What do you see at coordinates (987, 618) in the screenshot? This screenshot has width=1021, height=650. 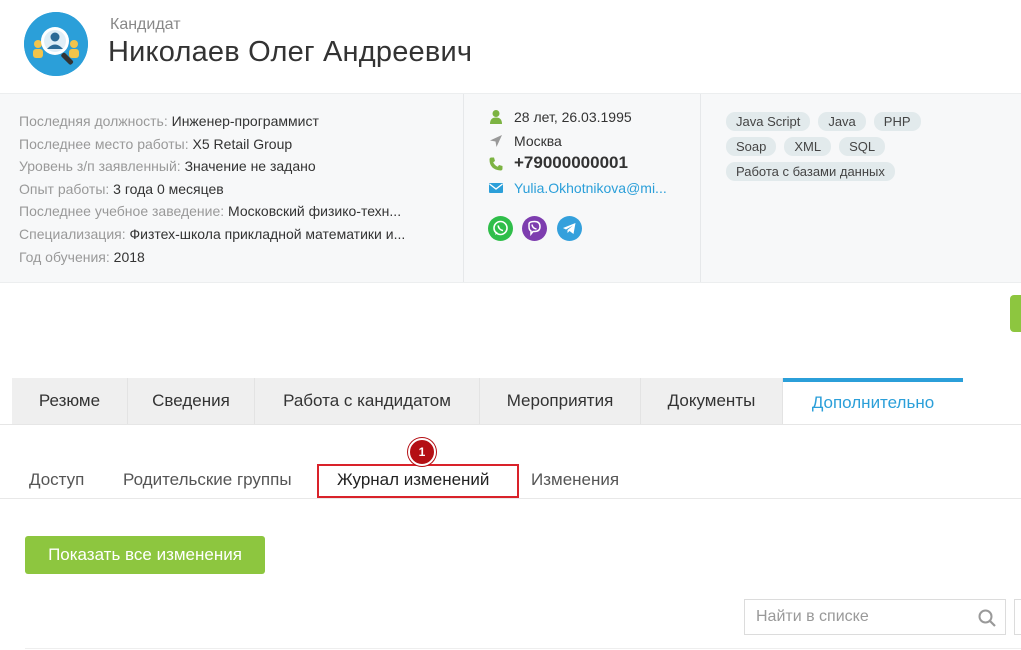 I see `search-icon` at bounding box center [987, 618].